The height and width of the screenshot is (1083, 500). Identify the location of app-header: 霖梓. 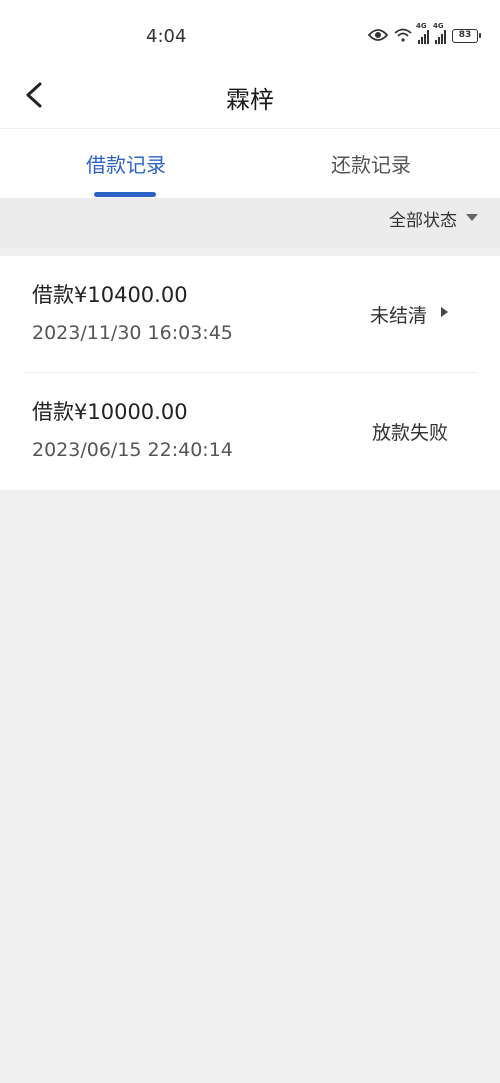
(250, 99).